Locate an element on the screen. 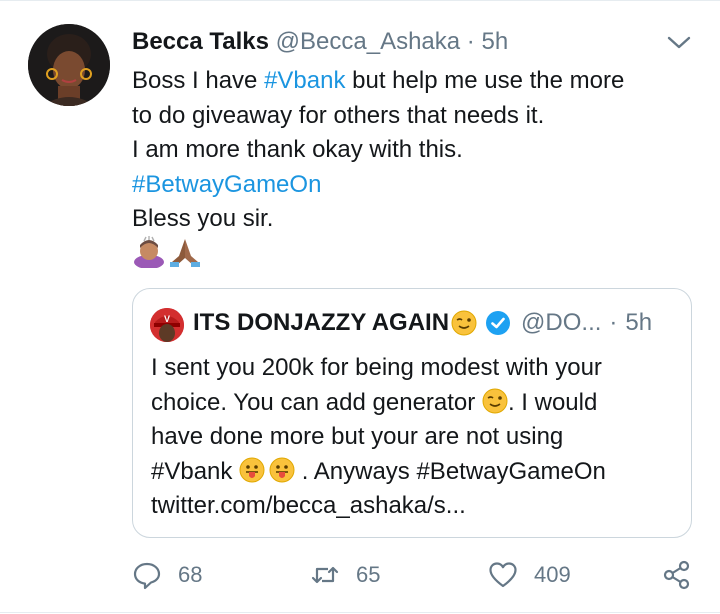 The width and height of the screenshot is (720, 614). tweet-header: Becca Talks @Becca_Ashaka · 5h is located at coordinates (320, 42).